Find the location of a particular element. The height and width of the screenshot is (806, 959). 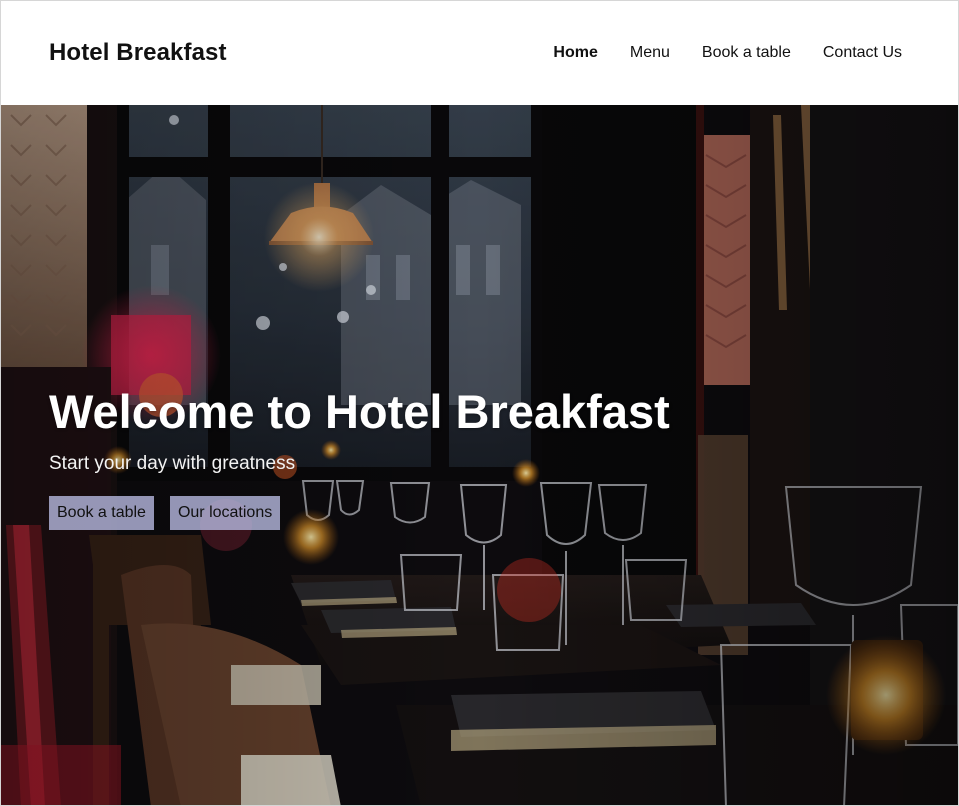

brand-logo-text: Hotel Breakfast is located at coordinates (138, 53).